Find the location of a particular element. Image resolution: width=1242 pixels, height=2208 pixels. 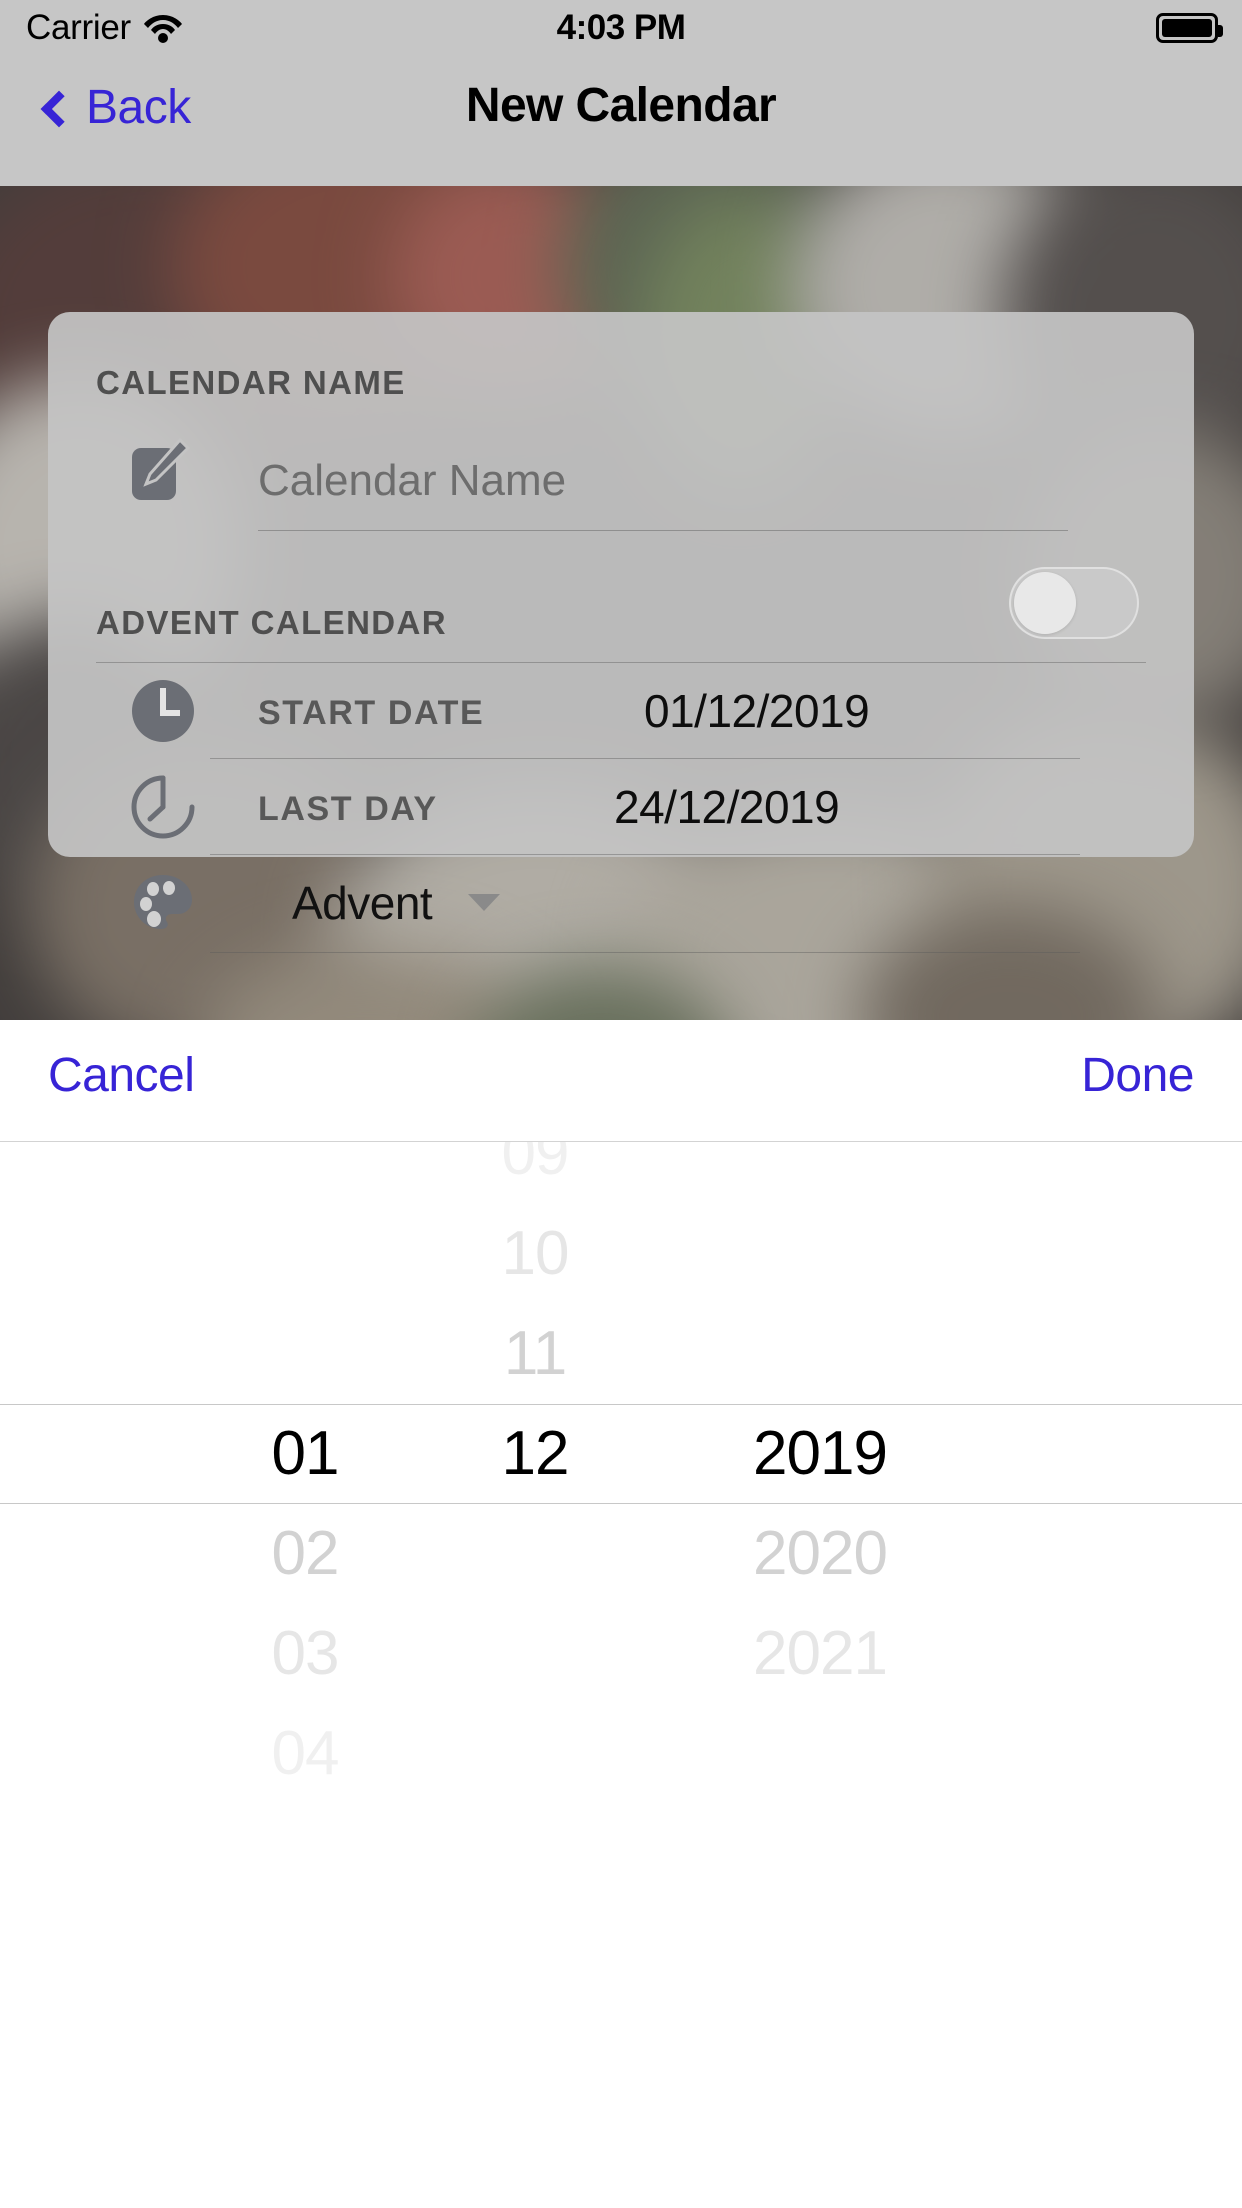

advent-calendar-section-label: ADVENT CALENDAR is located at coordinates (271, 622).